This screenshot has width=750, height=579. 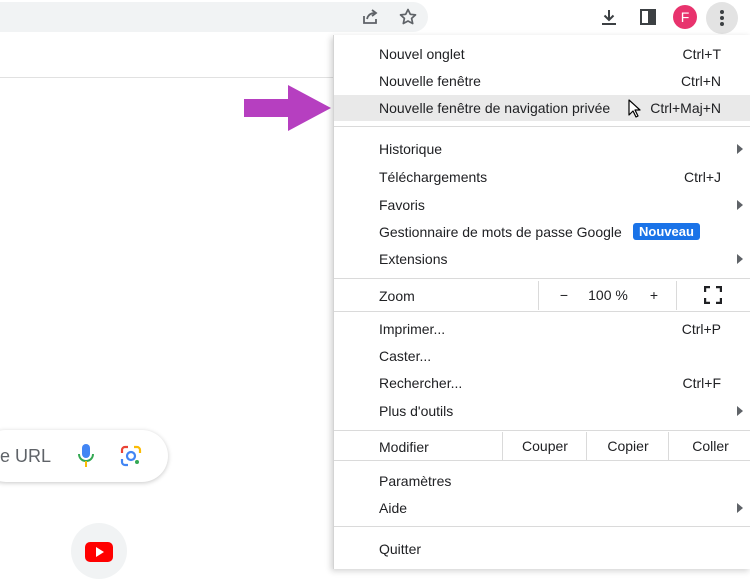 I want to click on menu-item-bookmarks: Favoris, so click(x=542, y=205).